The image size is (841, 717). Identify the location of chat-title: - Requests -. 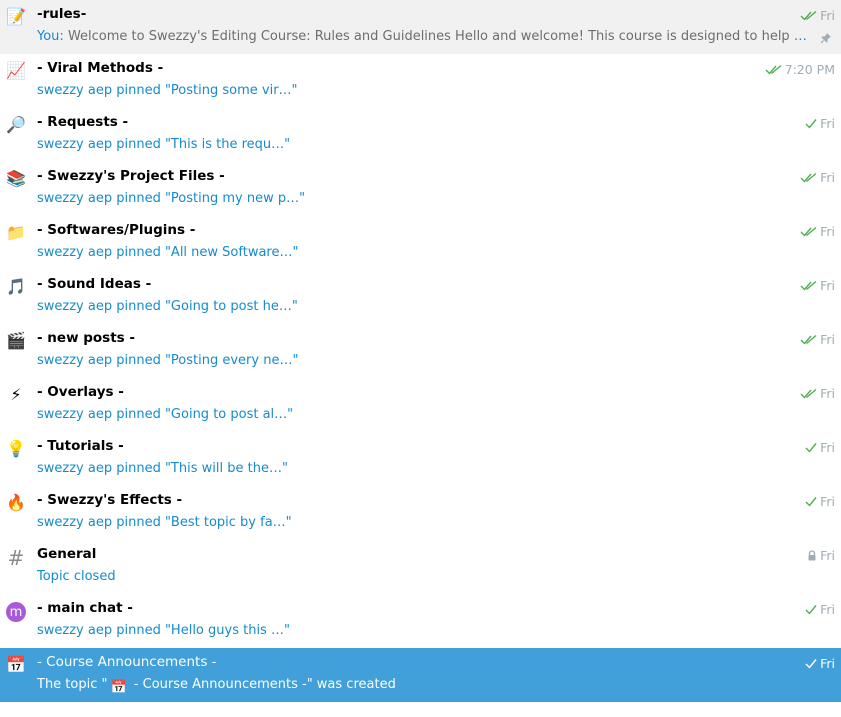
(83, 122).